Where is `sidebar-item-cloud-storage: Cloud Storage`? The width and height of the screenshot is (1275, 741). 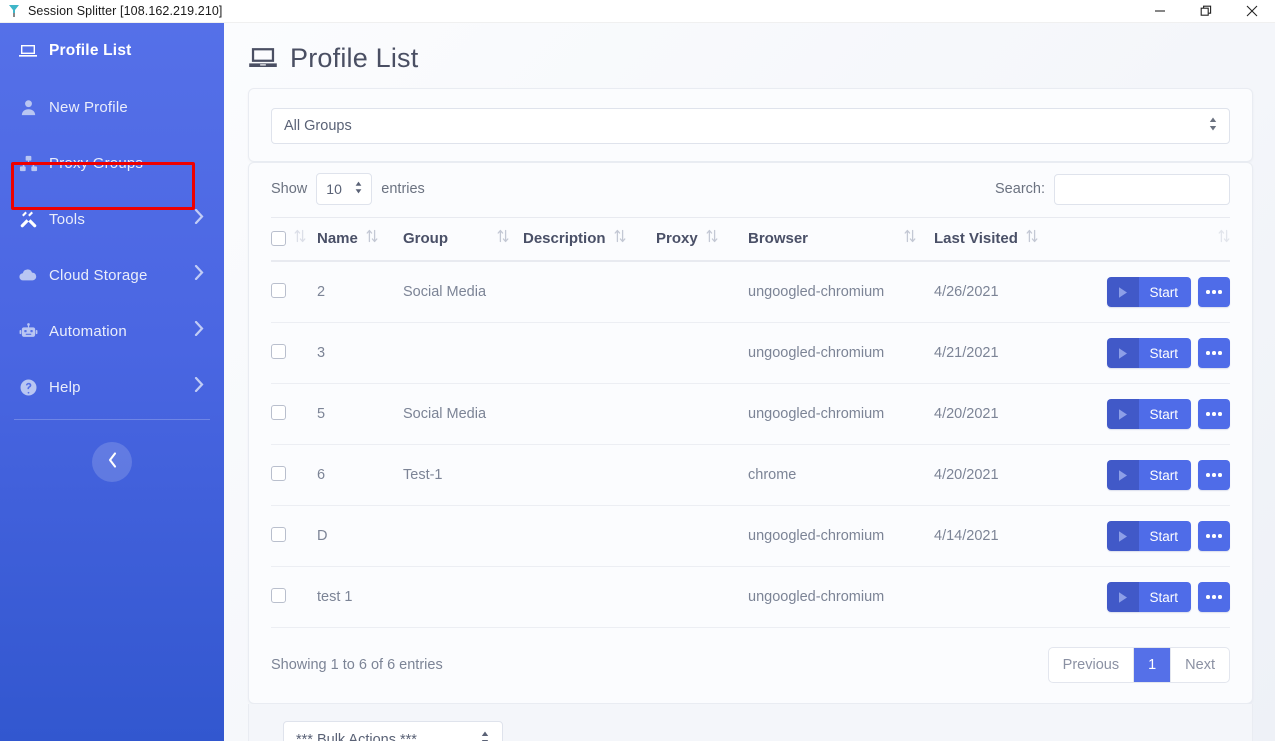
sidebar-item-cloud-storage: Cloud Storage is located at coordinates (112, 275).